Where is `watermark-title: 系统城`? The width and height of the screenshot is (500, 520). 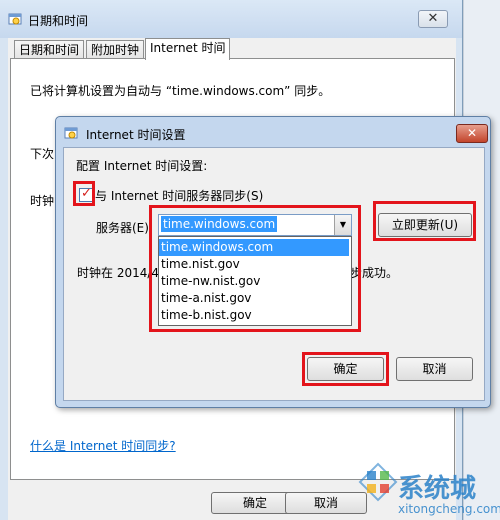
watermark-title: 系统城 is located at coordinates (437, 489).